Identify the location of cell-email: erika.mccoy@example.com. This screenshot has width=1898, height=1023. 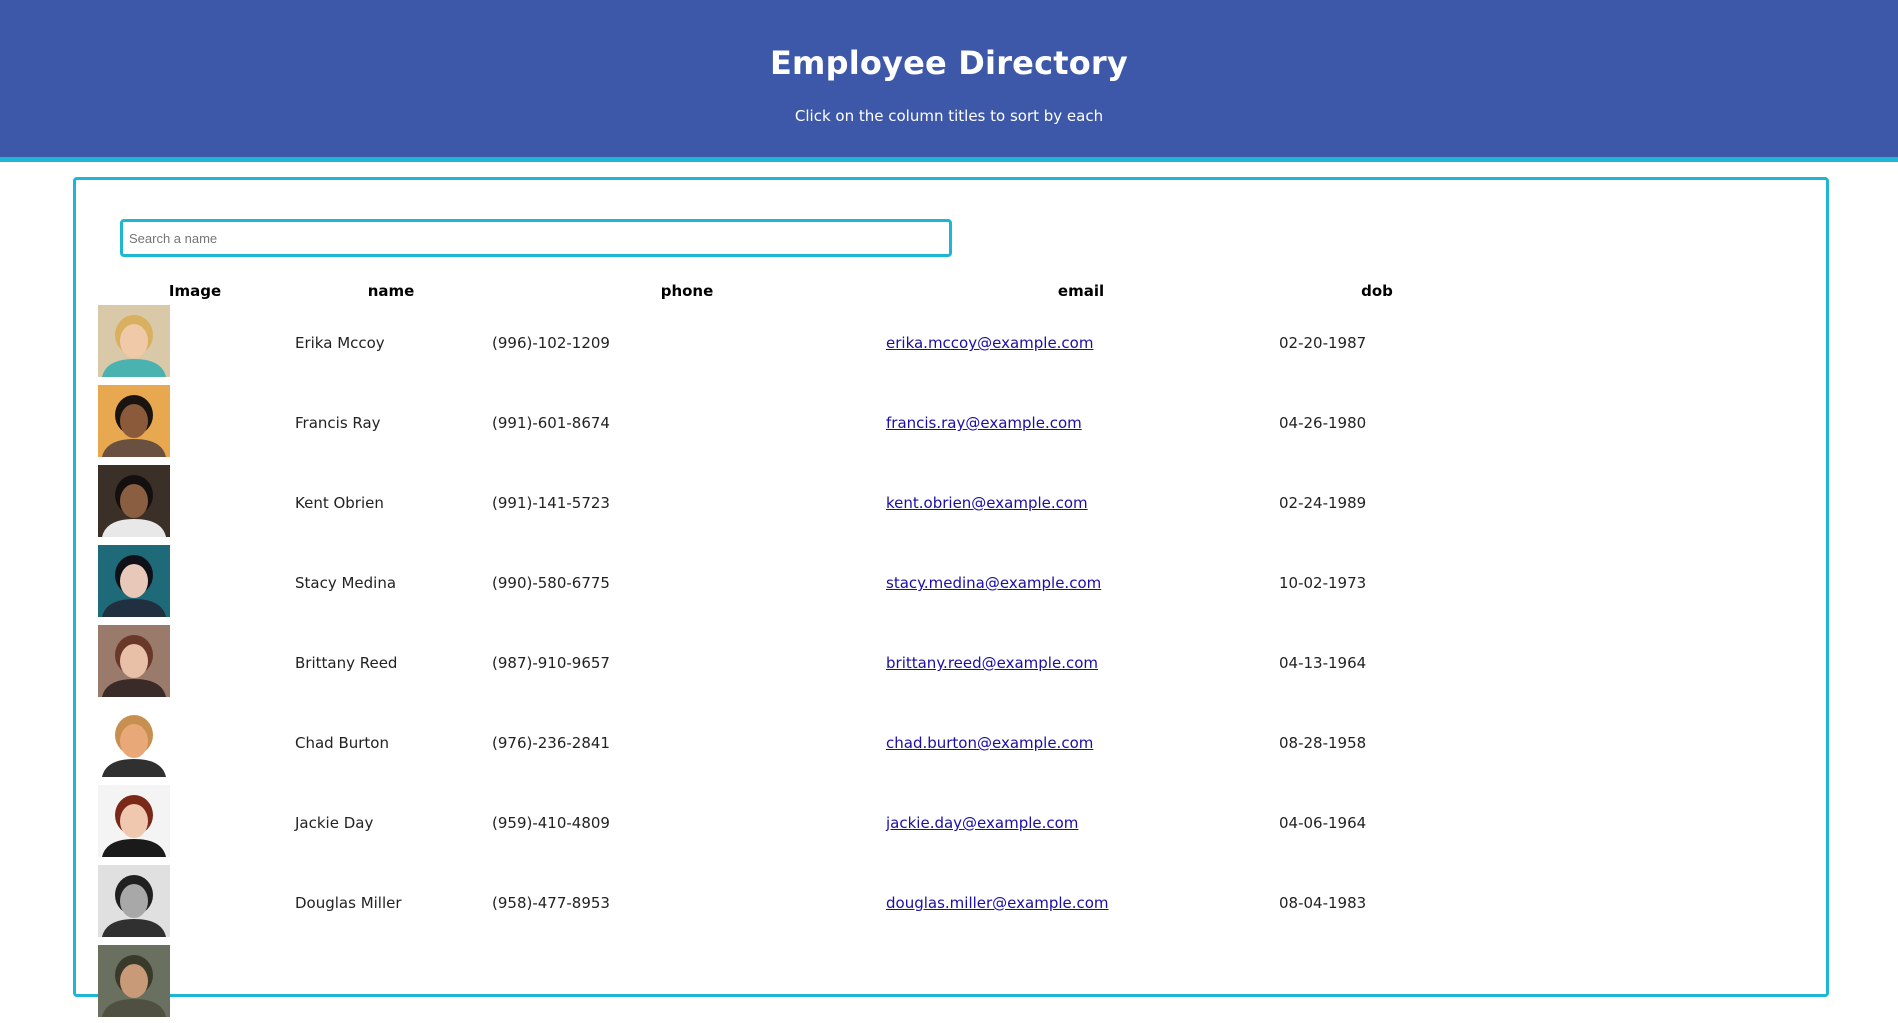
(989, 343).